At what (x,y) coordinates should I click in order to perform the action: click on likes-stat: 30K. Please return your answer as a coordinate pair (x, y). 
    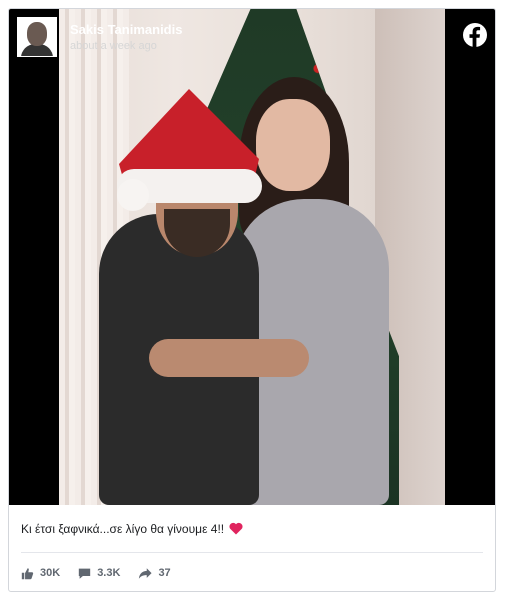
    Looking at the image, I should click on (40, 573).